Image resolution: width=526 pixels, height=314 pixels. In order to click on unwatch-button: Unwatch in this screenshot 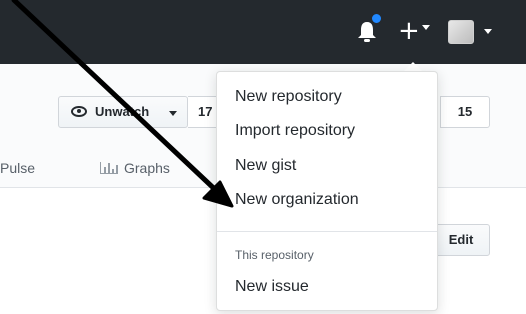, I will do `click(123, 112)`.